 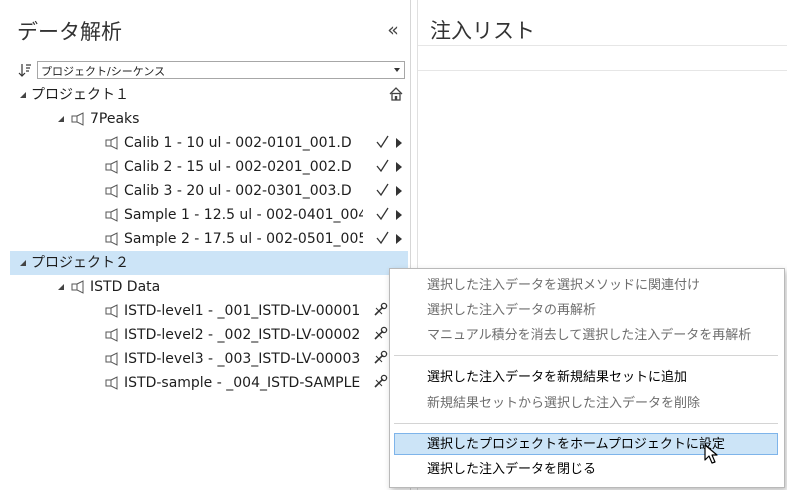 I want to click on injection-row: Sample 2 - 17.5 ul - 002-0501_005.D, so click(x=209, y=239).